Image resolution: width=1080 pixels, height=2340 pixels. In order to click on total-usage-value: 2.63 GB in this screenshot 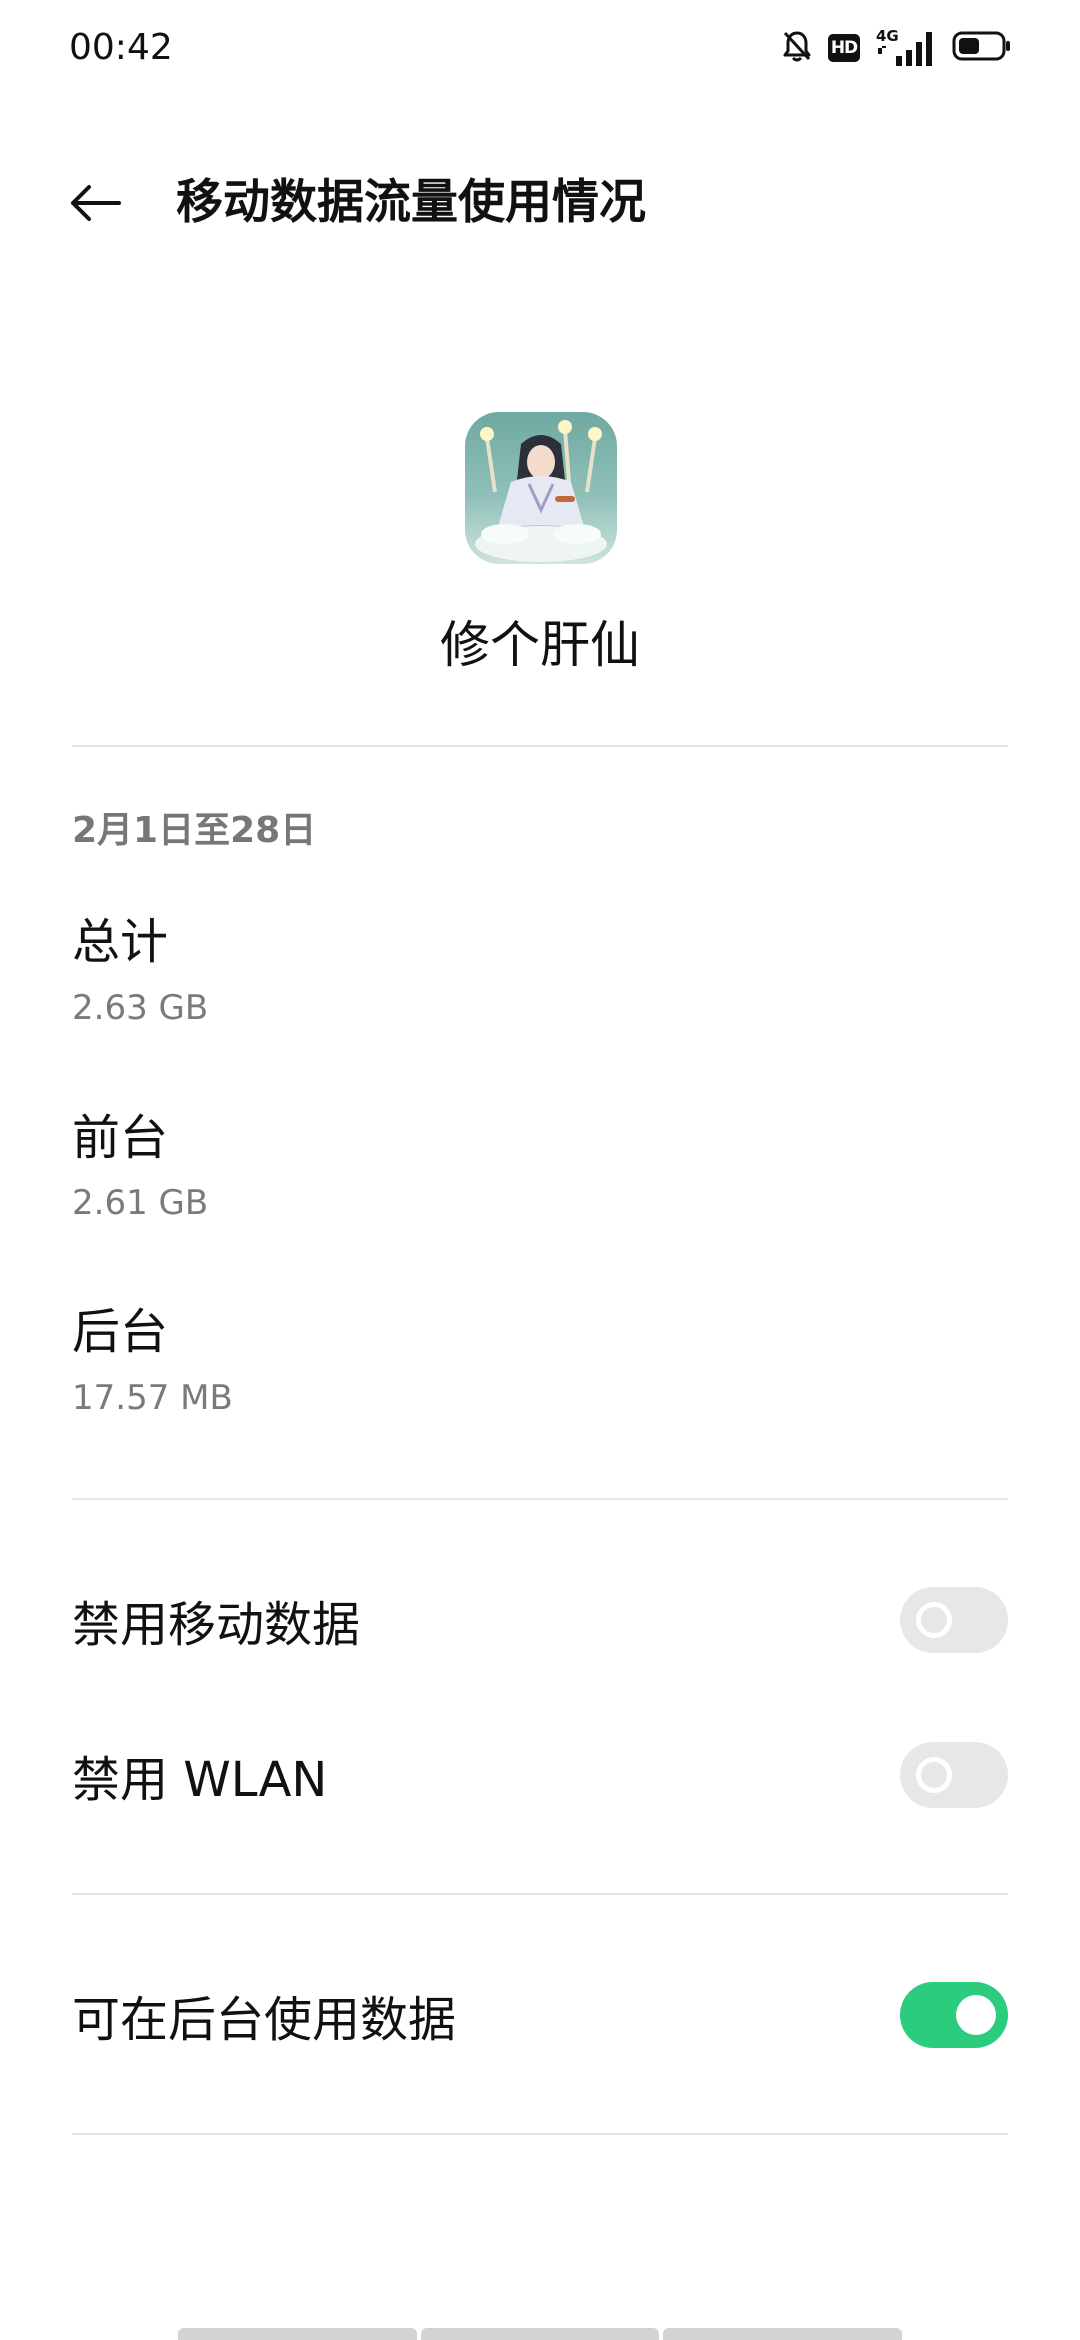, I will do `click(140, 1008)`.